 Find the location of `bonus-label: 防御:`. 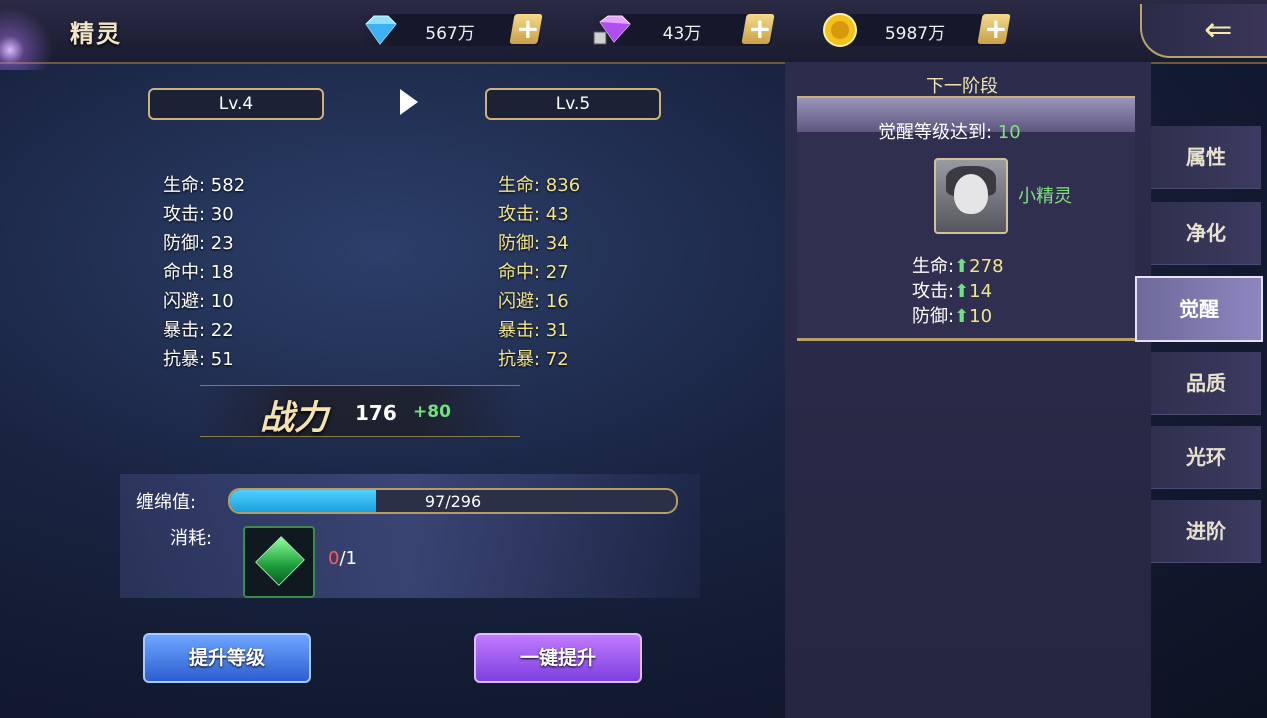

bonus-label: 防御: is located at coordinates (933, 316).